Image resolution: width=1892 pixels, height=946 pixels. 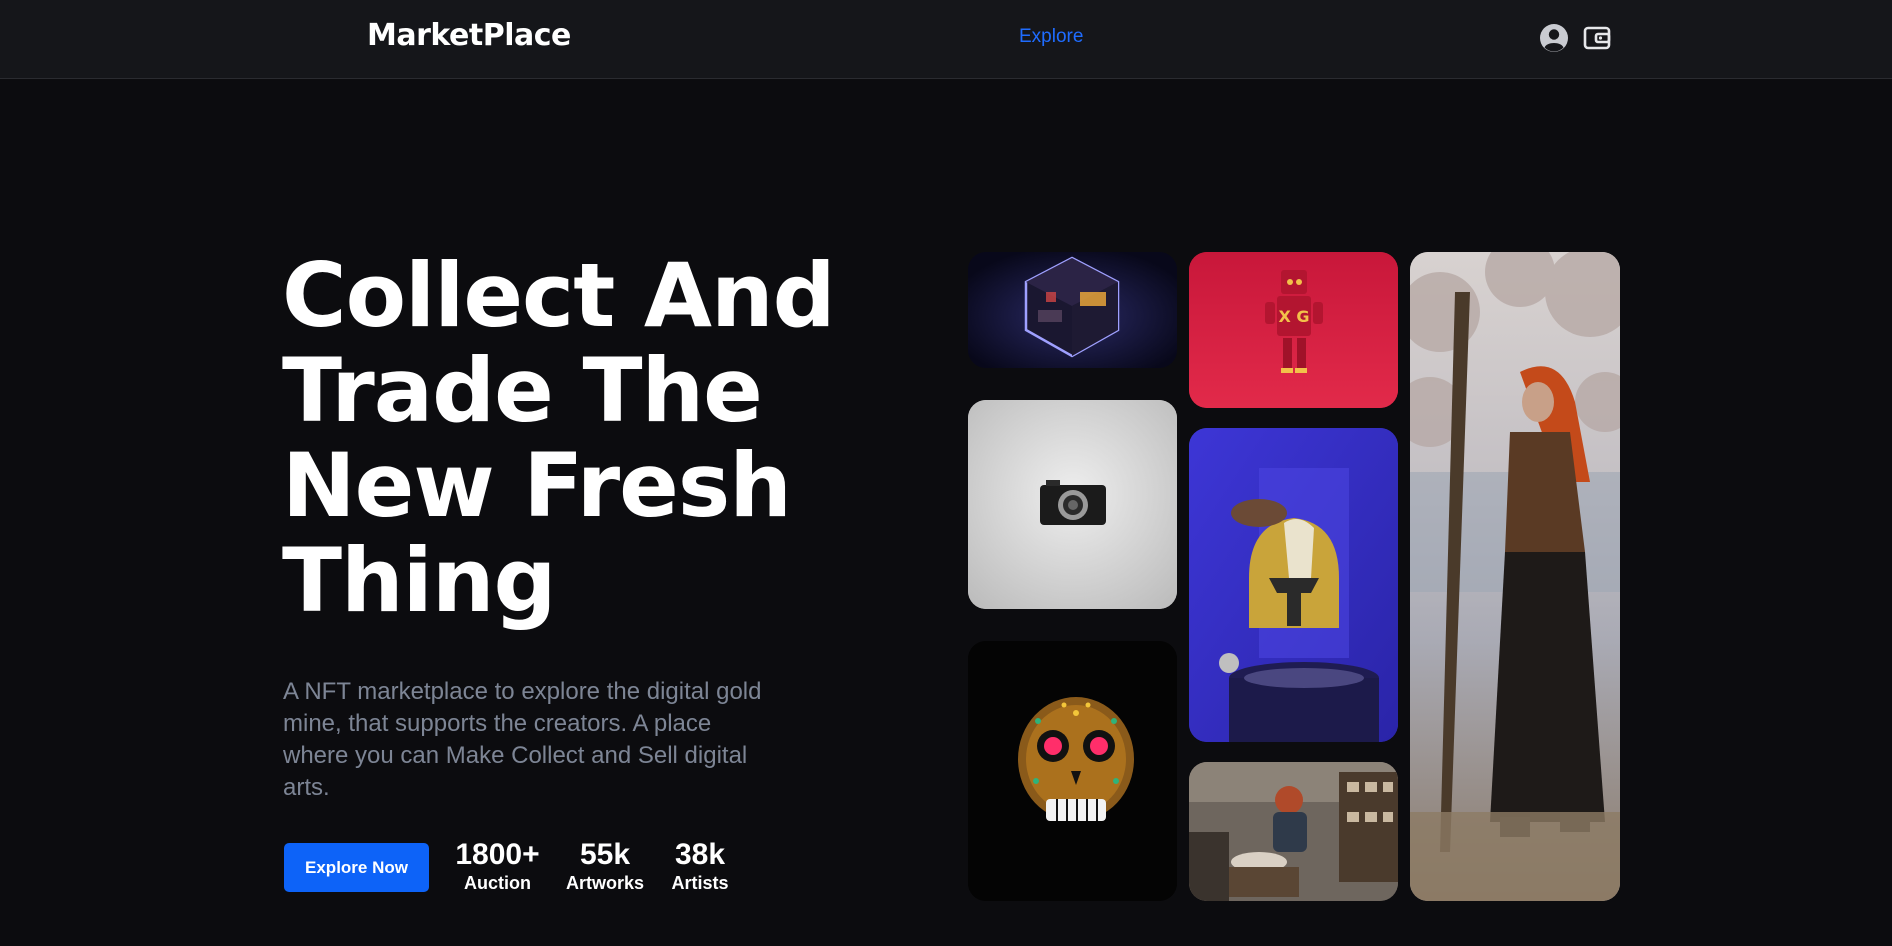 What do you see at coordinates (1072, 771) in the screenshot?
I see `nft-card-sugar-skull` at bounding box center [1072, 771].